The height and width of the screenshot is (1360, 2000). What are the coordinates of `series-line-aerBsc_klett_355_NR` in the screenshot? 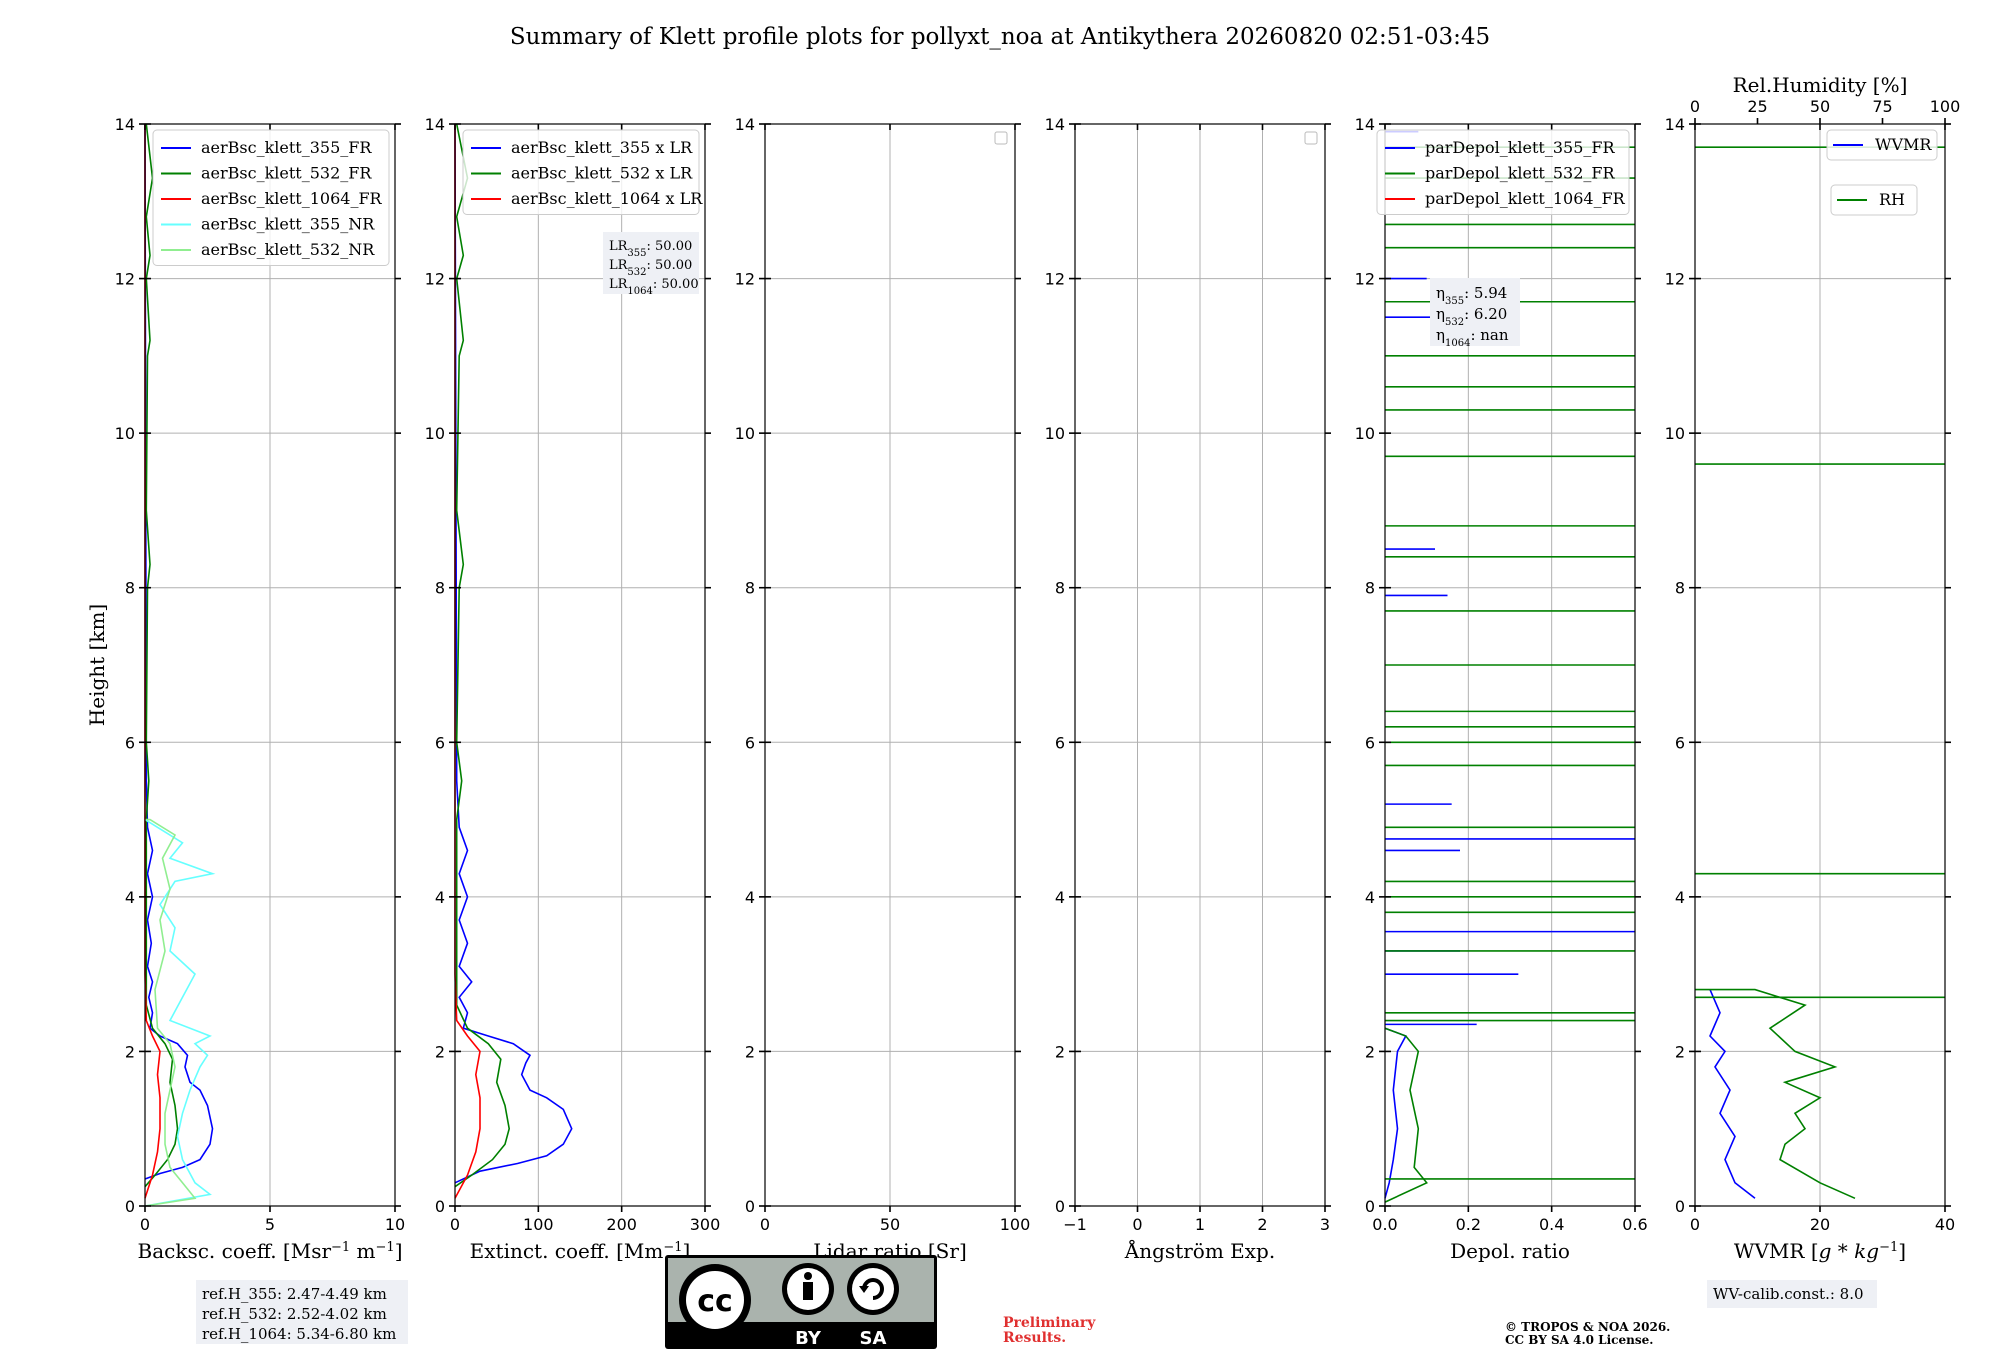 It's located at (180, 1012).